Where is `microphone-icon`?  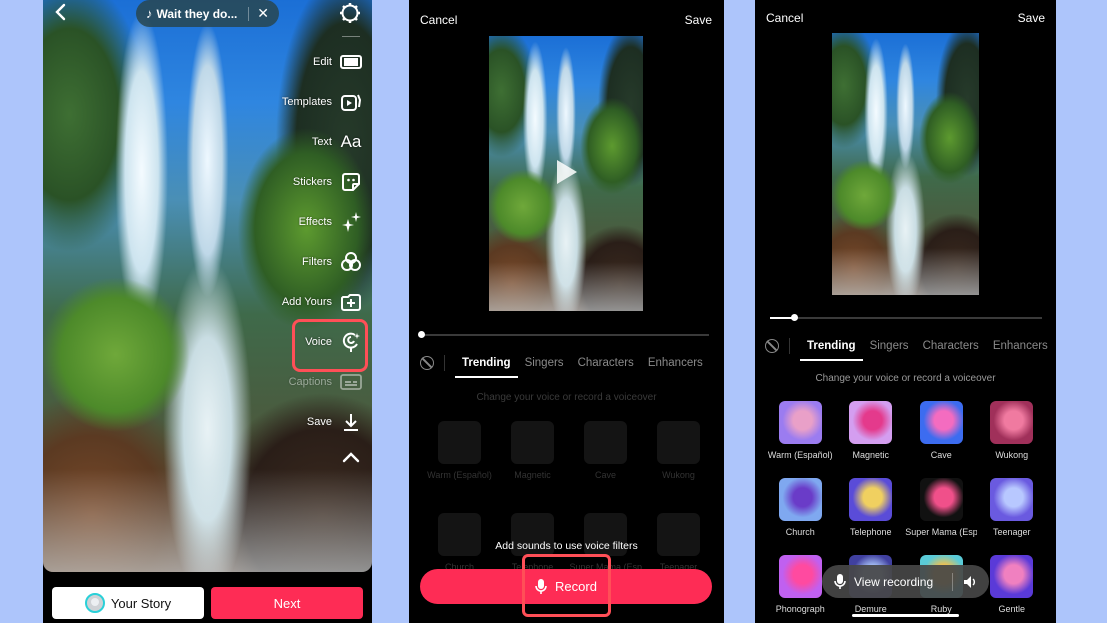
microphone-icon is located at coordinates (840, 581).